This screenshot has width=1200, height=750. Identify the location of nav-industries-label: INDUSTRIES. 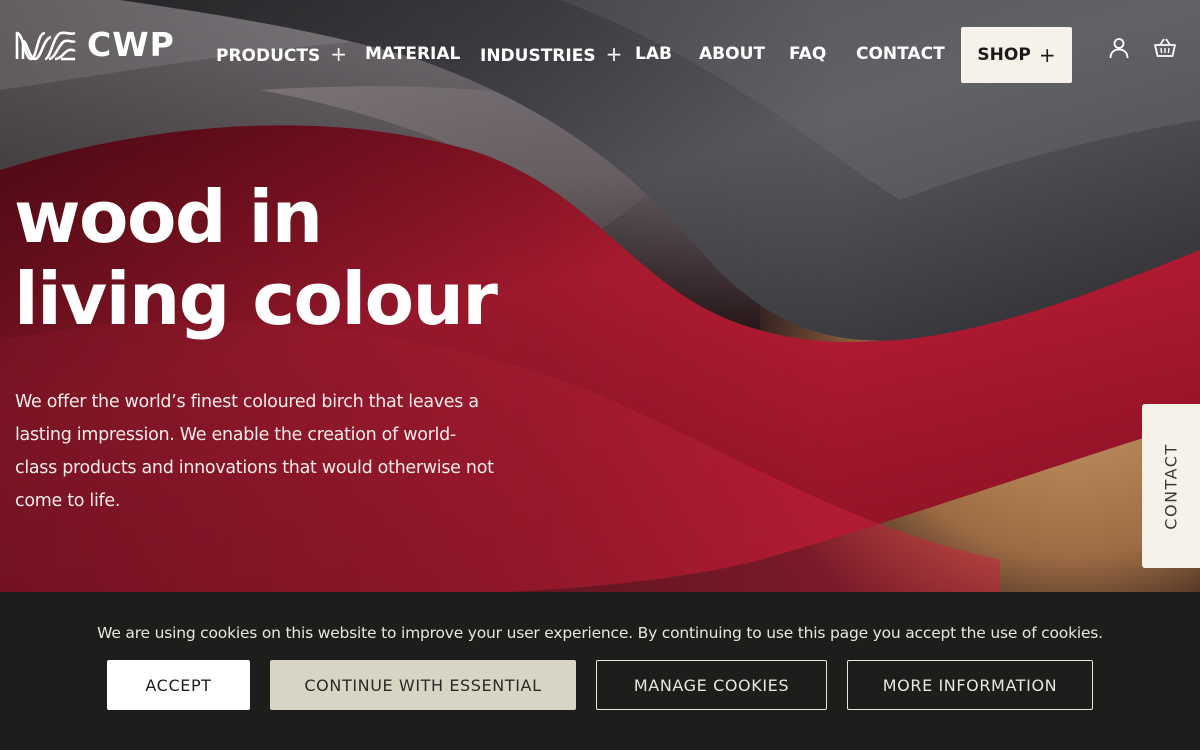
(538, 56).